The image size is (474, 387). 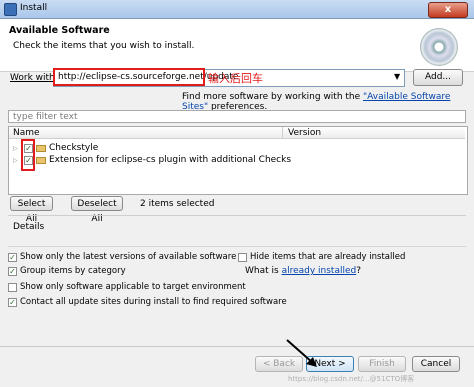 What do you see at coordinates (12, 257) in the screenshot?
I see `show-latest-checkbox: ✓` at bounding box center [12, 257].